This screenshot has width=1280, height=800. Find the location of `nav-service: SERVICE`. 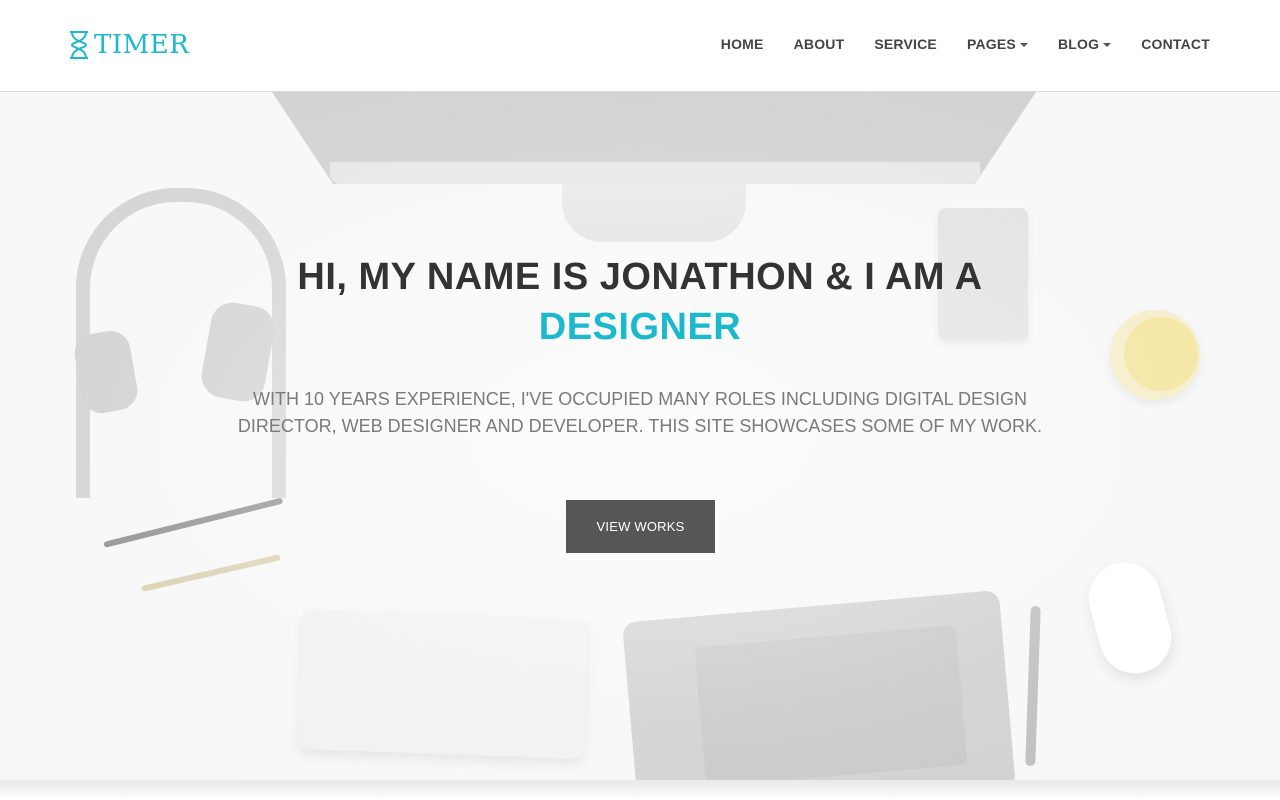

nav-service: SERVICE is located at coordinates (905, 44).